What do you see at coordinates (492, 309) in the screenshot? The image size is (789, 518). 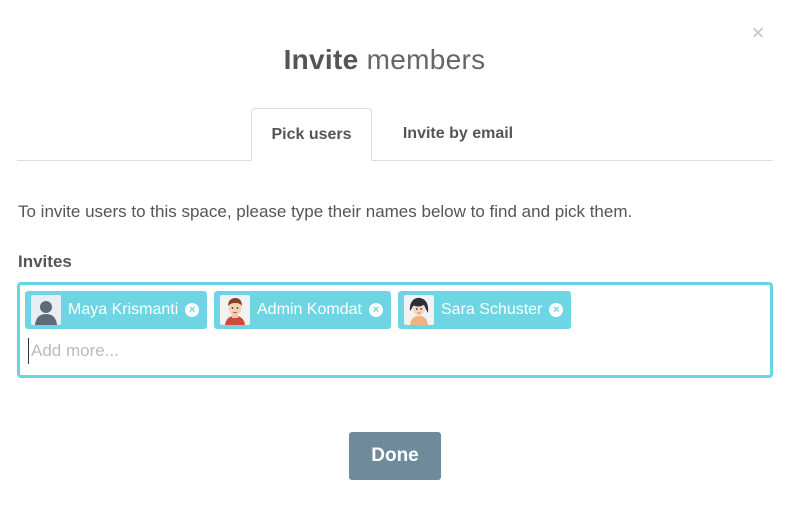 I see `invite-chip-name: Sara Schuster` at bounding box center [492, 309].